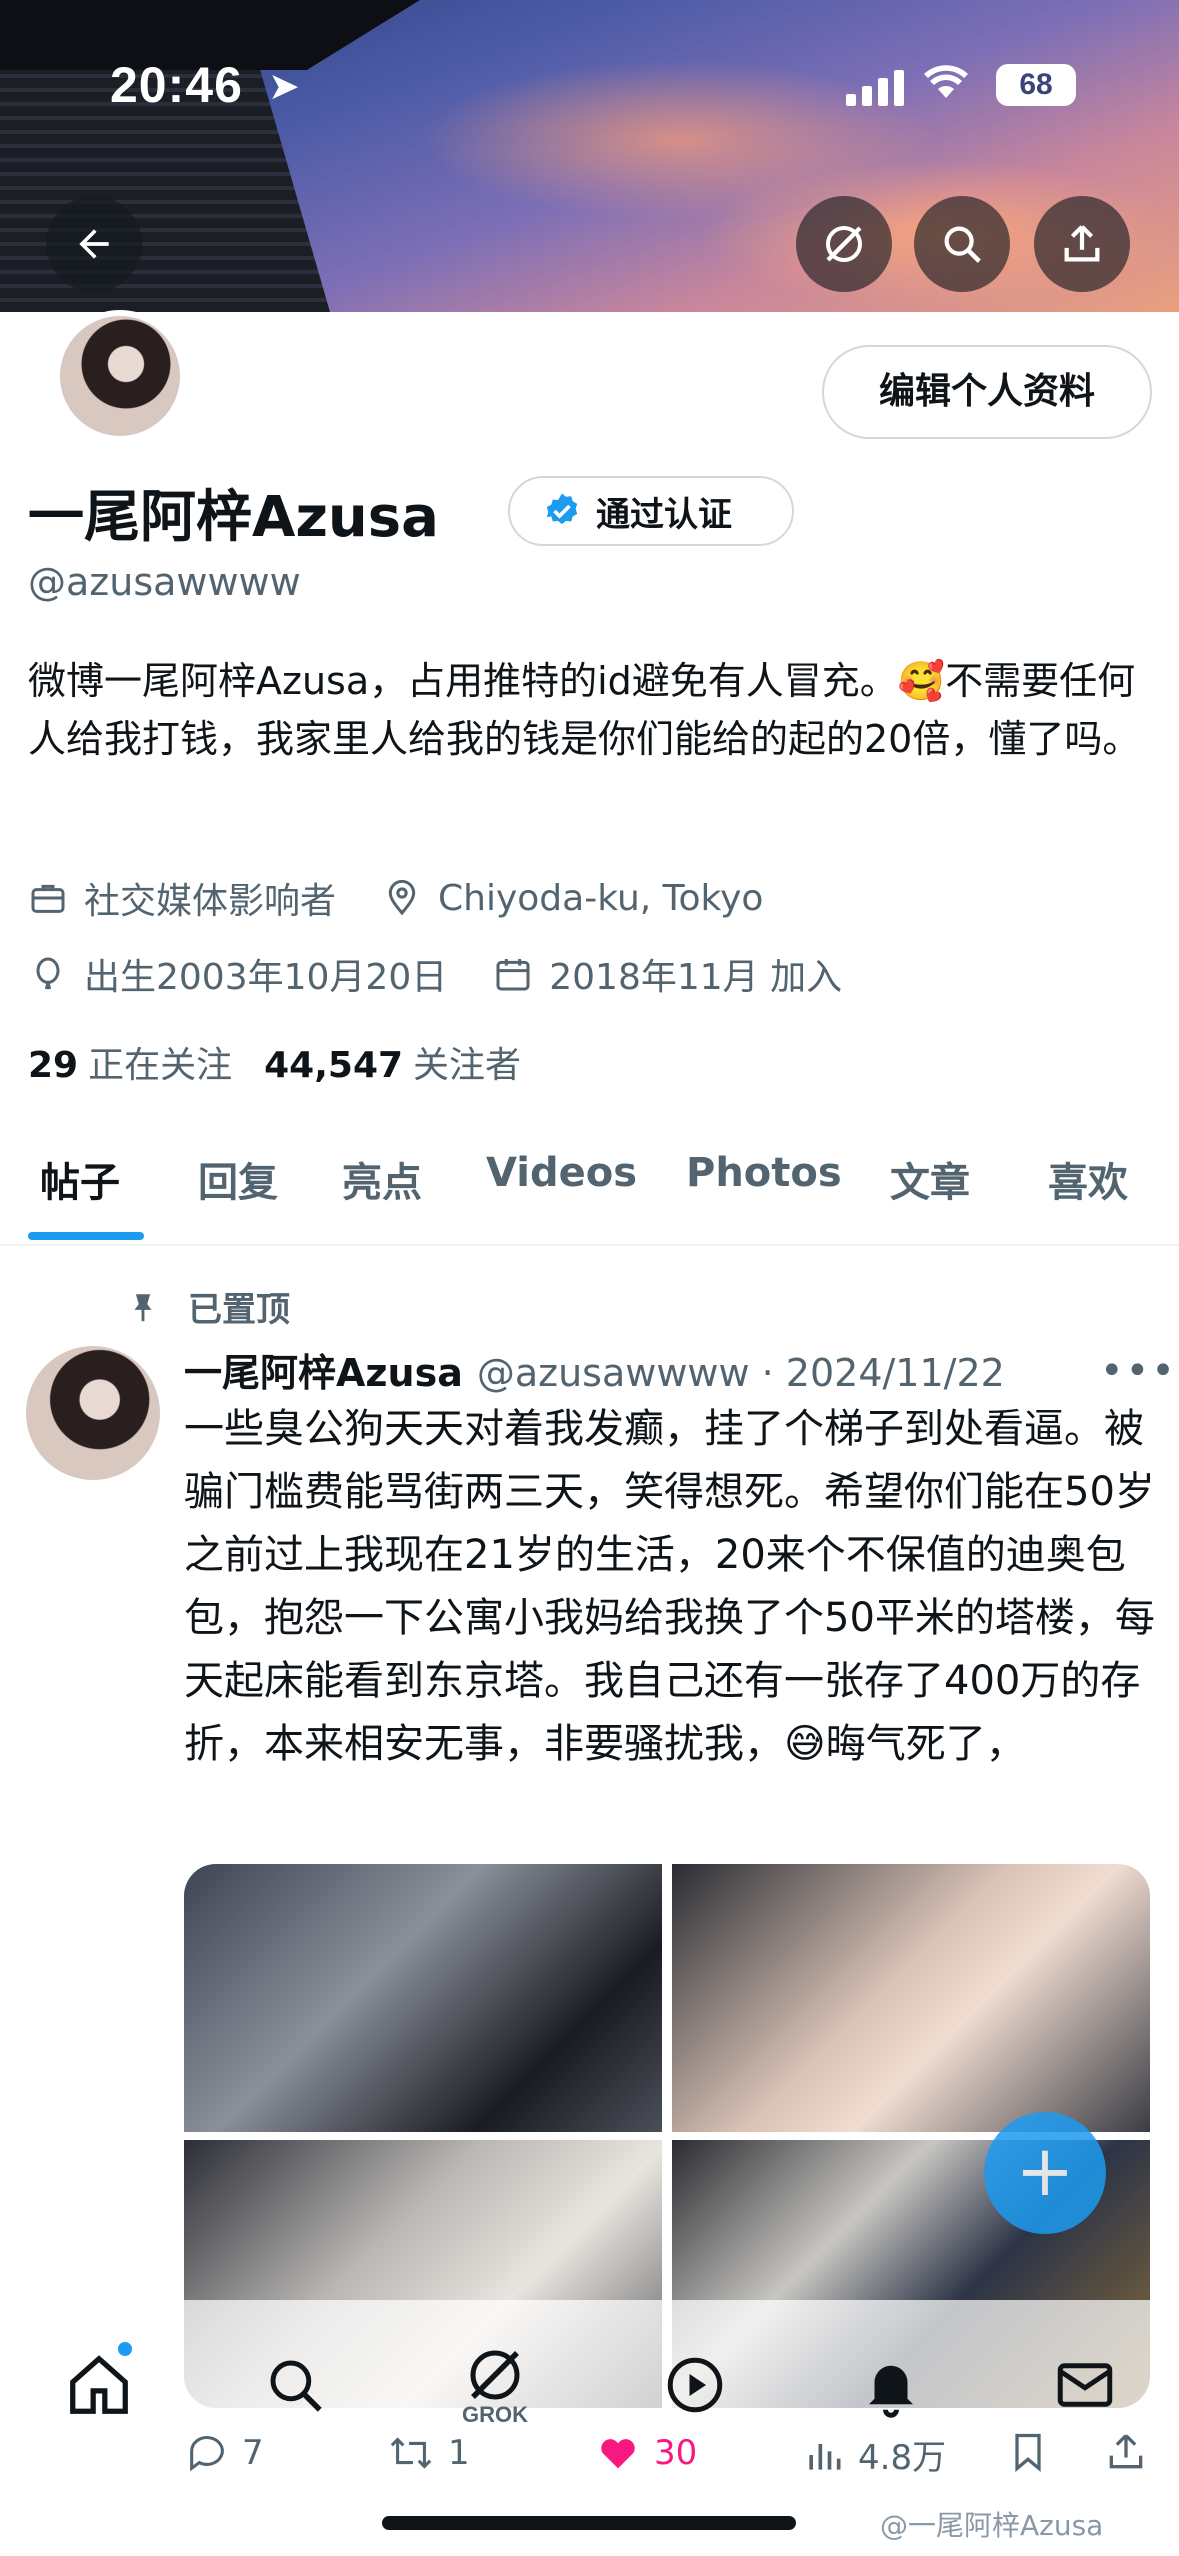 The width and height of the screenshot is (1179, 2556). What do you see at coordinates (86, 1236) in the screenshot?
I see `active-tab-indicator` at bounding box center [86, 1236].